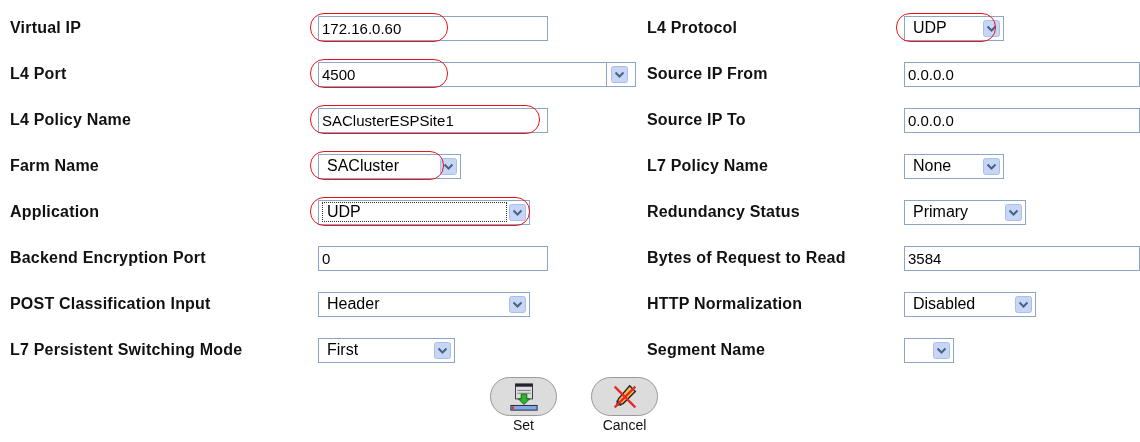 Image resolution: width=1140 pixels, height=442 pixels. What do you see at coordinates (747, 258) in the screenshot?
I see `field-label: Bytes of Request to Read` at bounding box center [747, 258].